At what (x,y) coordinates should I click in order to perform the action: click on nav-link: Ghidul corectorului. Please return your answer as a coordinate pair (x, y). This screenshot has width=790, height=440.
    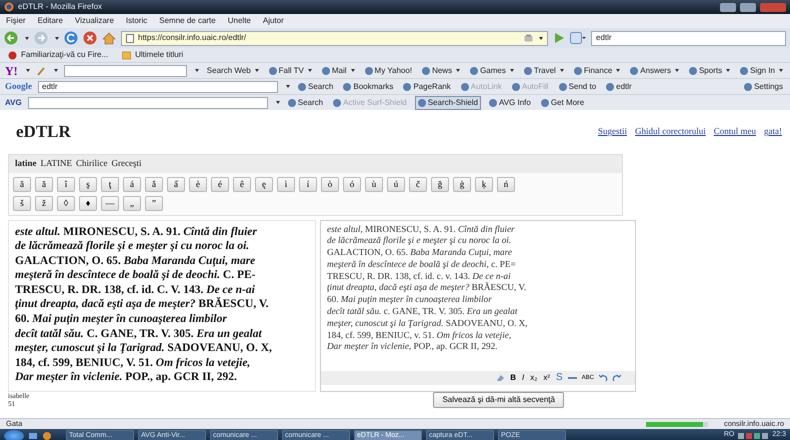
    Looking at the image, I should click on (670, 132).